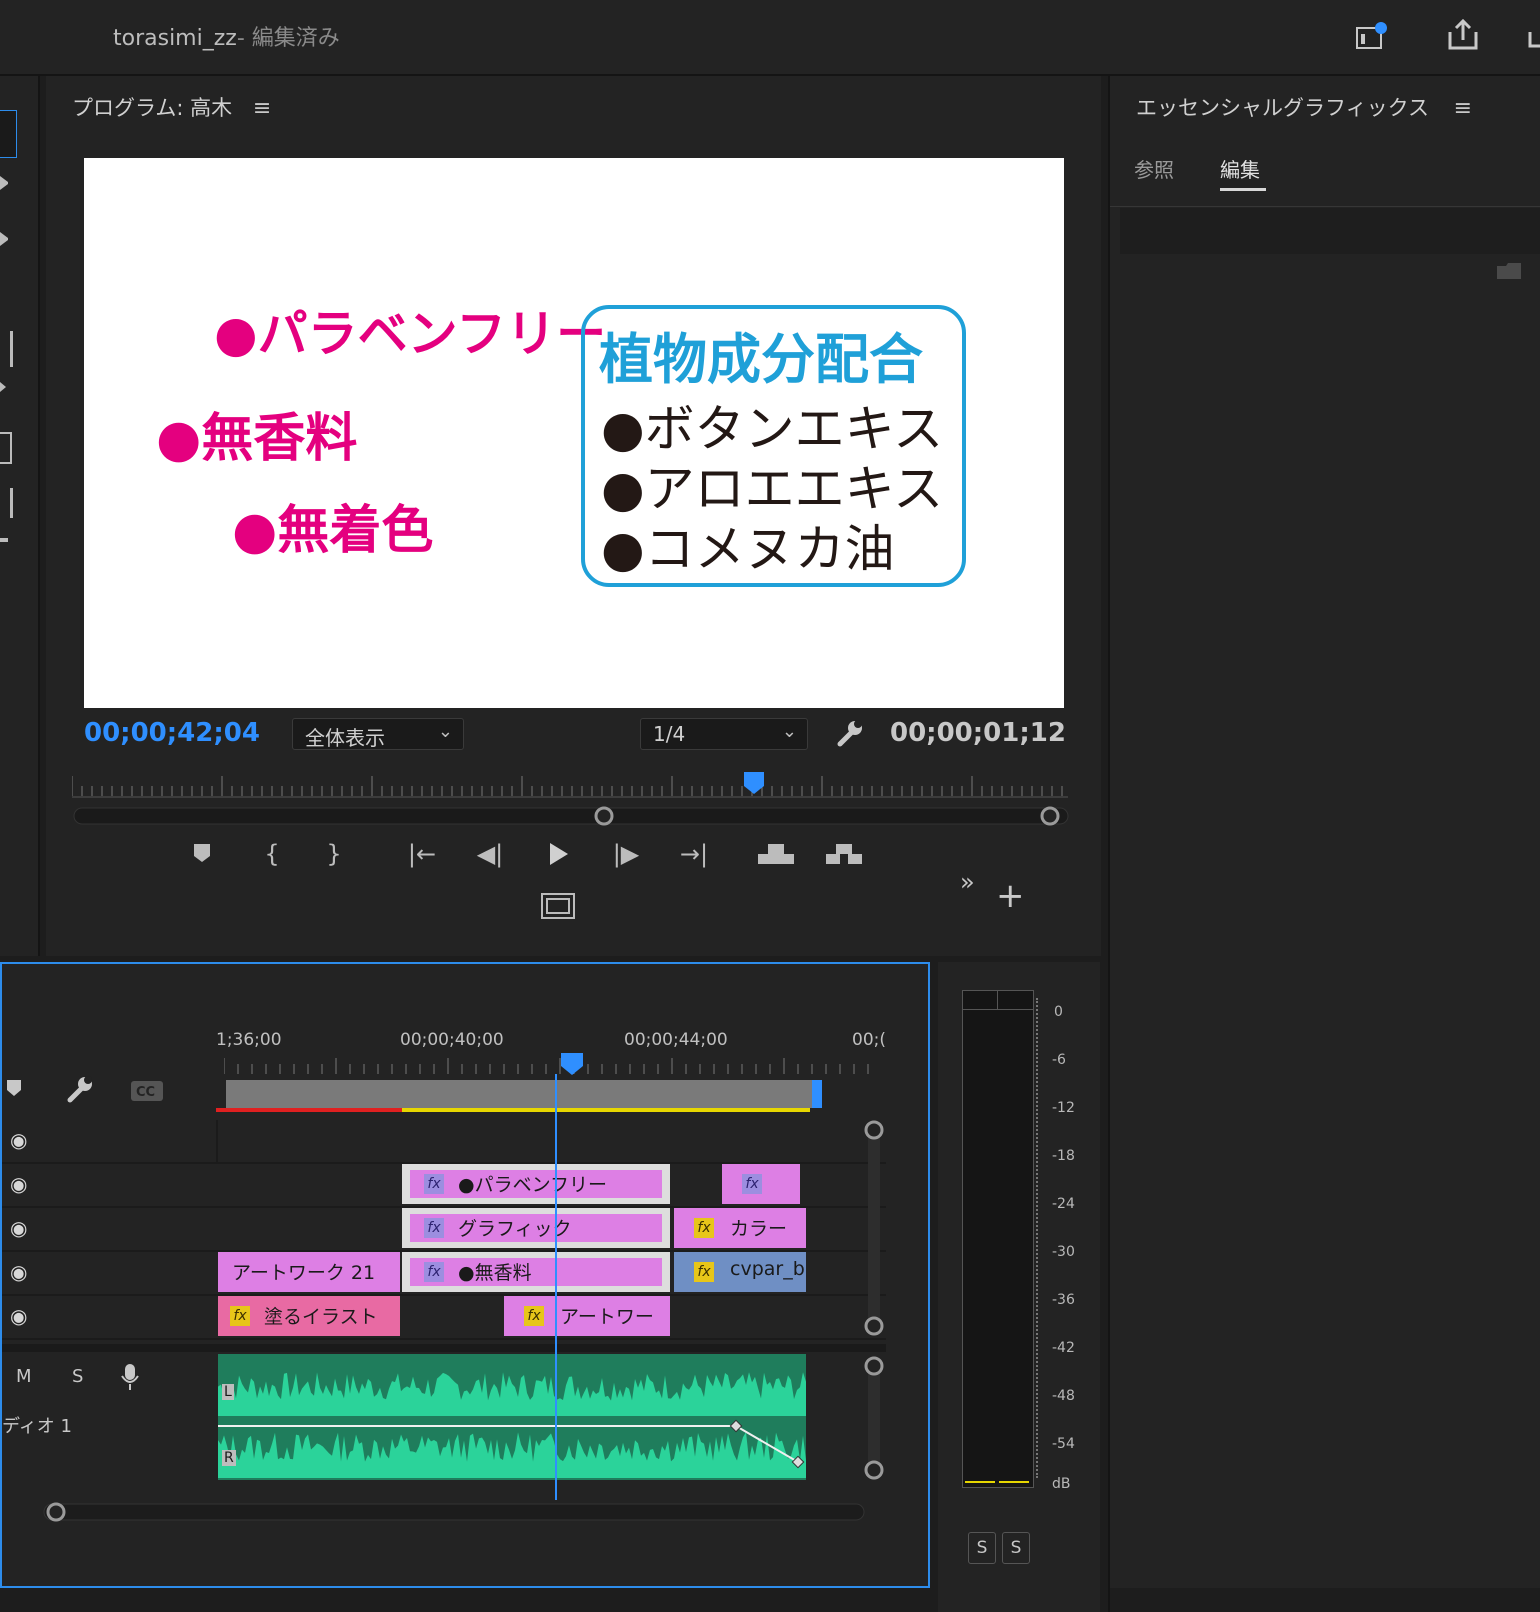 This screenshot has width=1540, height=1612. I want to click on work-area-bar, so click(519, 1094).